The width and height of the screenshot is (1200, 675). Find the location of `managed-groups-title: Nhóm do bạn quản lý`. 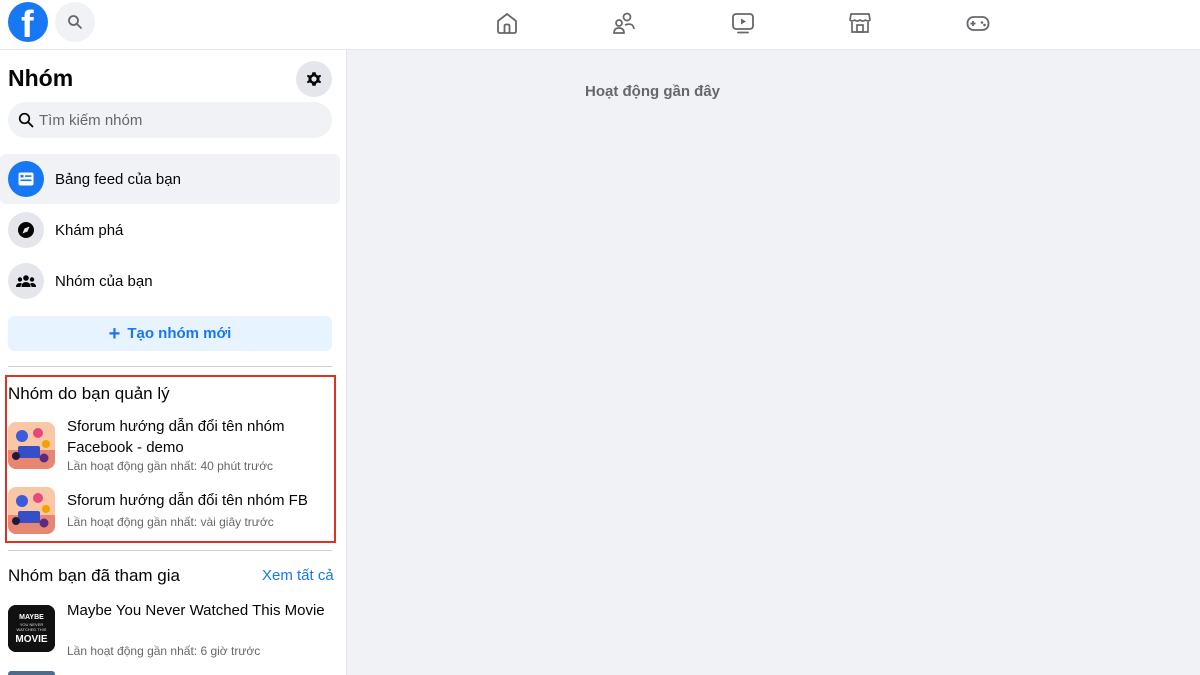

managed-groups-title: Nhóm do bạn quản lý is located at coordinates (89, 393).